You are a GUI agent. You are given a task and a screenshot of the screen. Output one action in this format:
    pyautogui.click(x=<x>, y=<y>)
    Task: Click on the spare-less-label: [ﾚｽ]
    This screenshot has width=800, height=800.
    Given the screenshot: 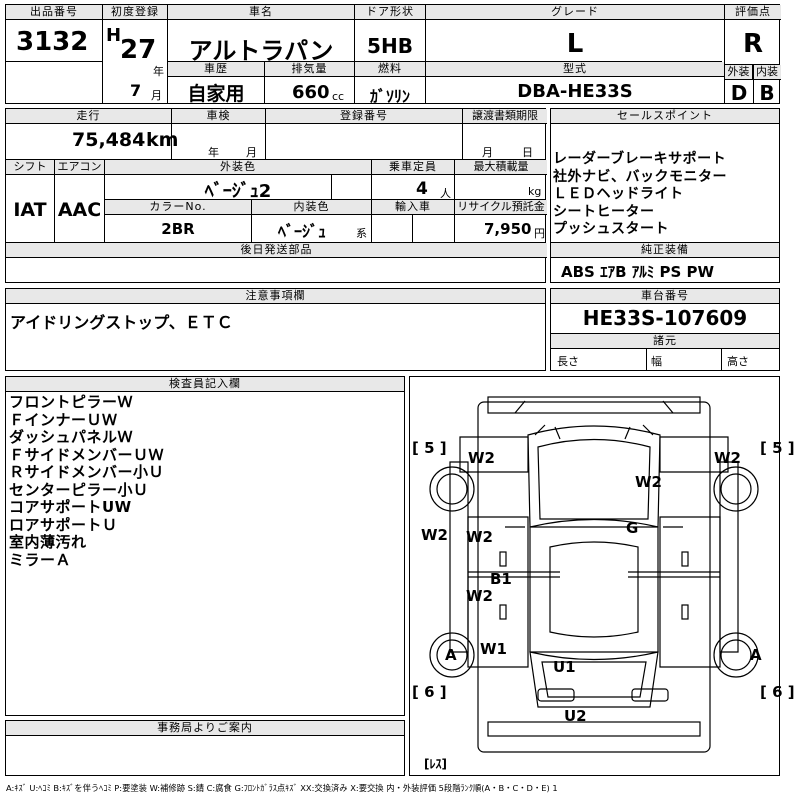 What is the action you would take?
    pyautogui.click(x=435, y=764)
    